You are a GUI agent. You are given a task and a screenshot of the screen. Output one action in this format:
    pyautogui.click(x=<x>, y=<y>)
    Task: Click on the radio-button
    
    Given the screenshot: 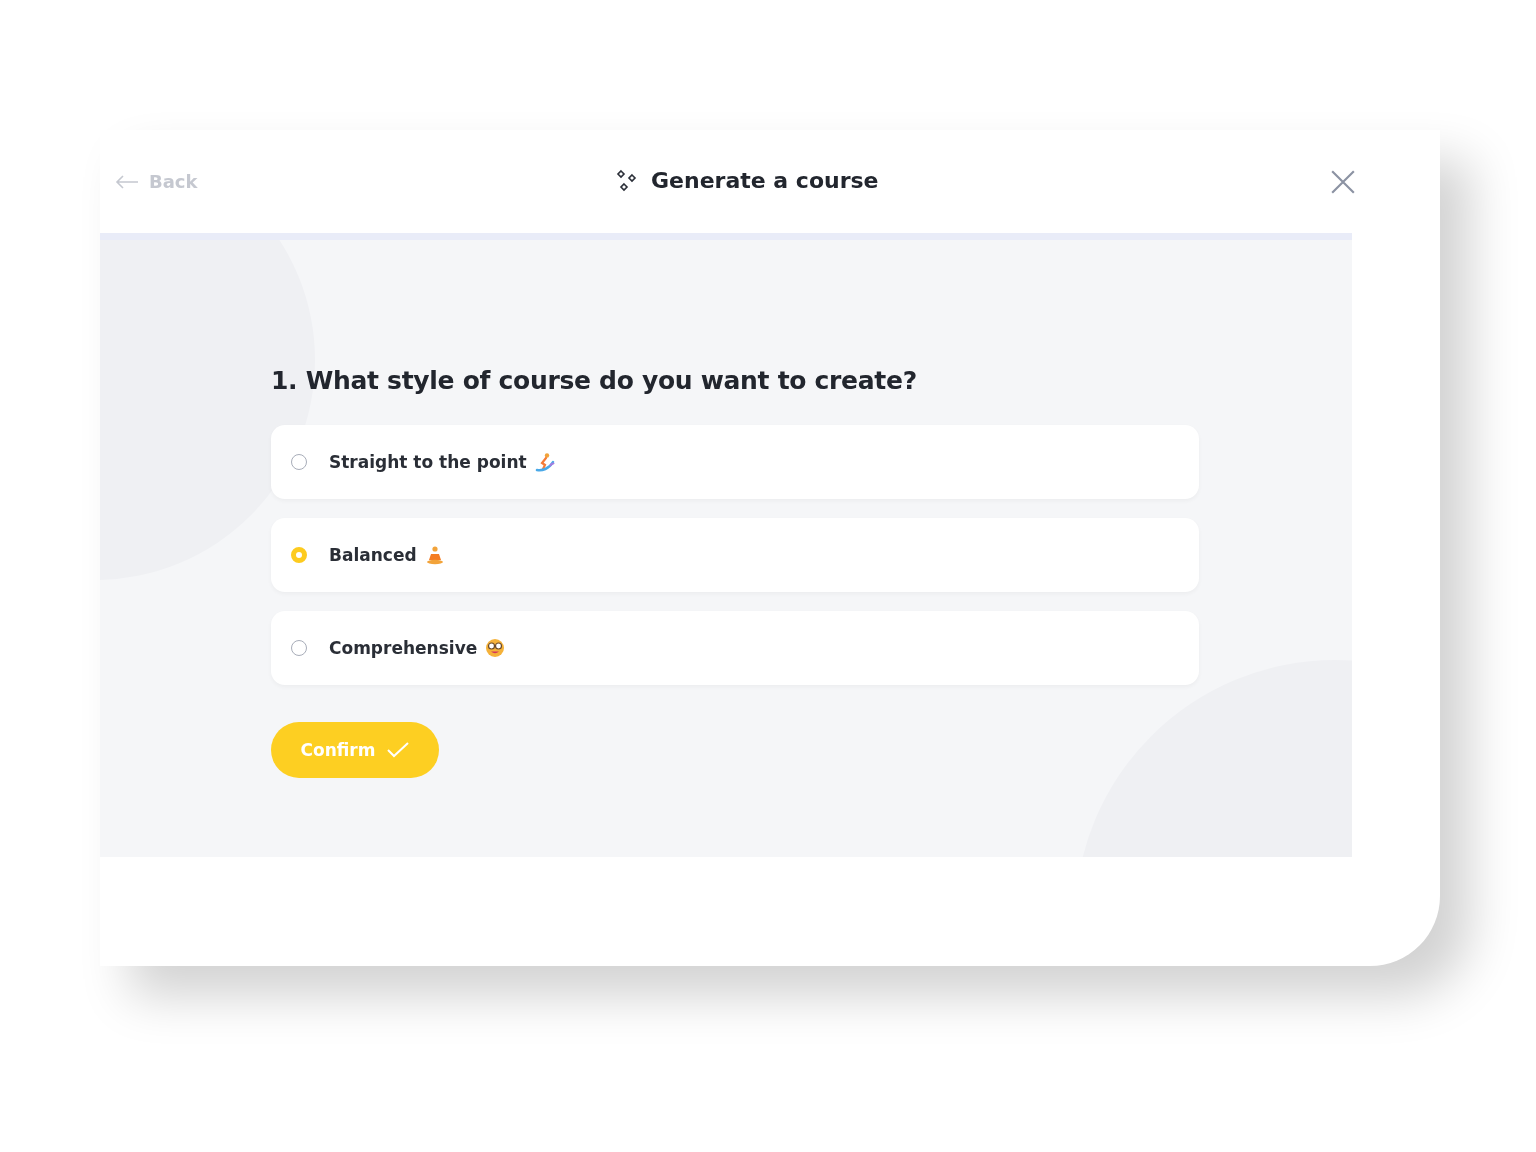 What is the action you would take?
    pyautogui.click(x=299, y=555)
    